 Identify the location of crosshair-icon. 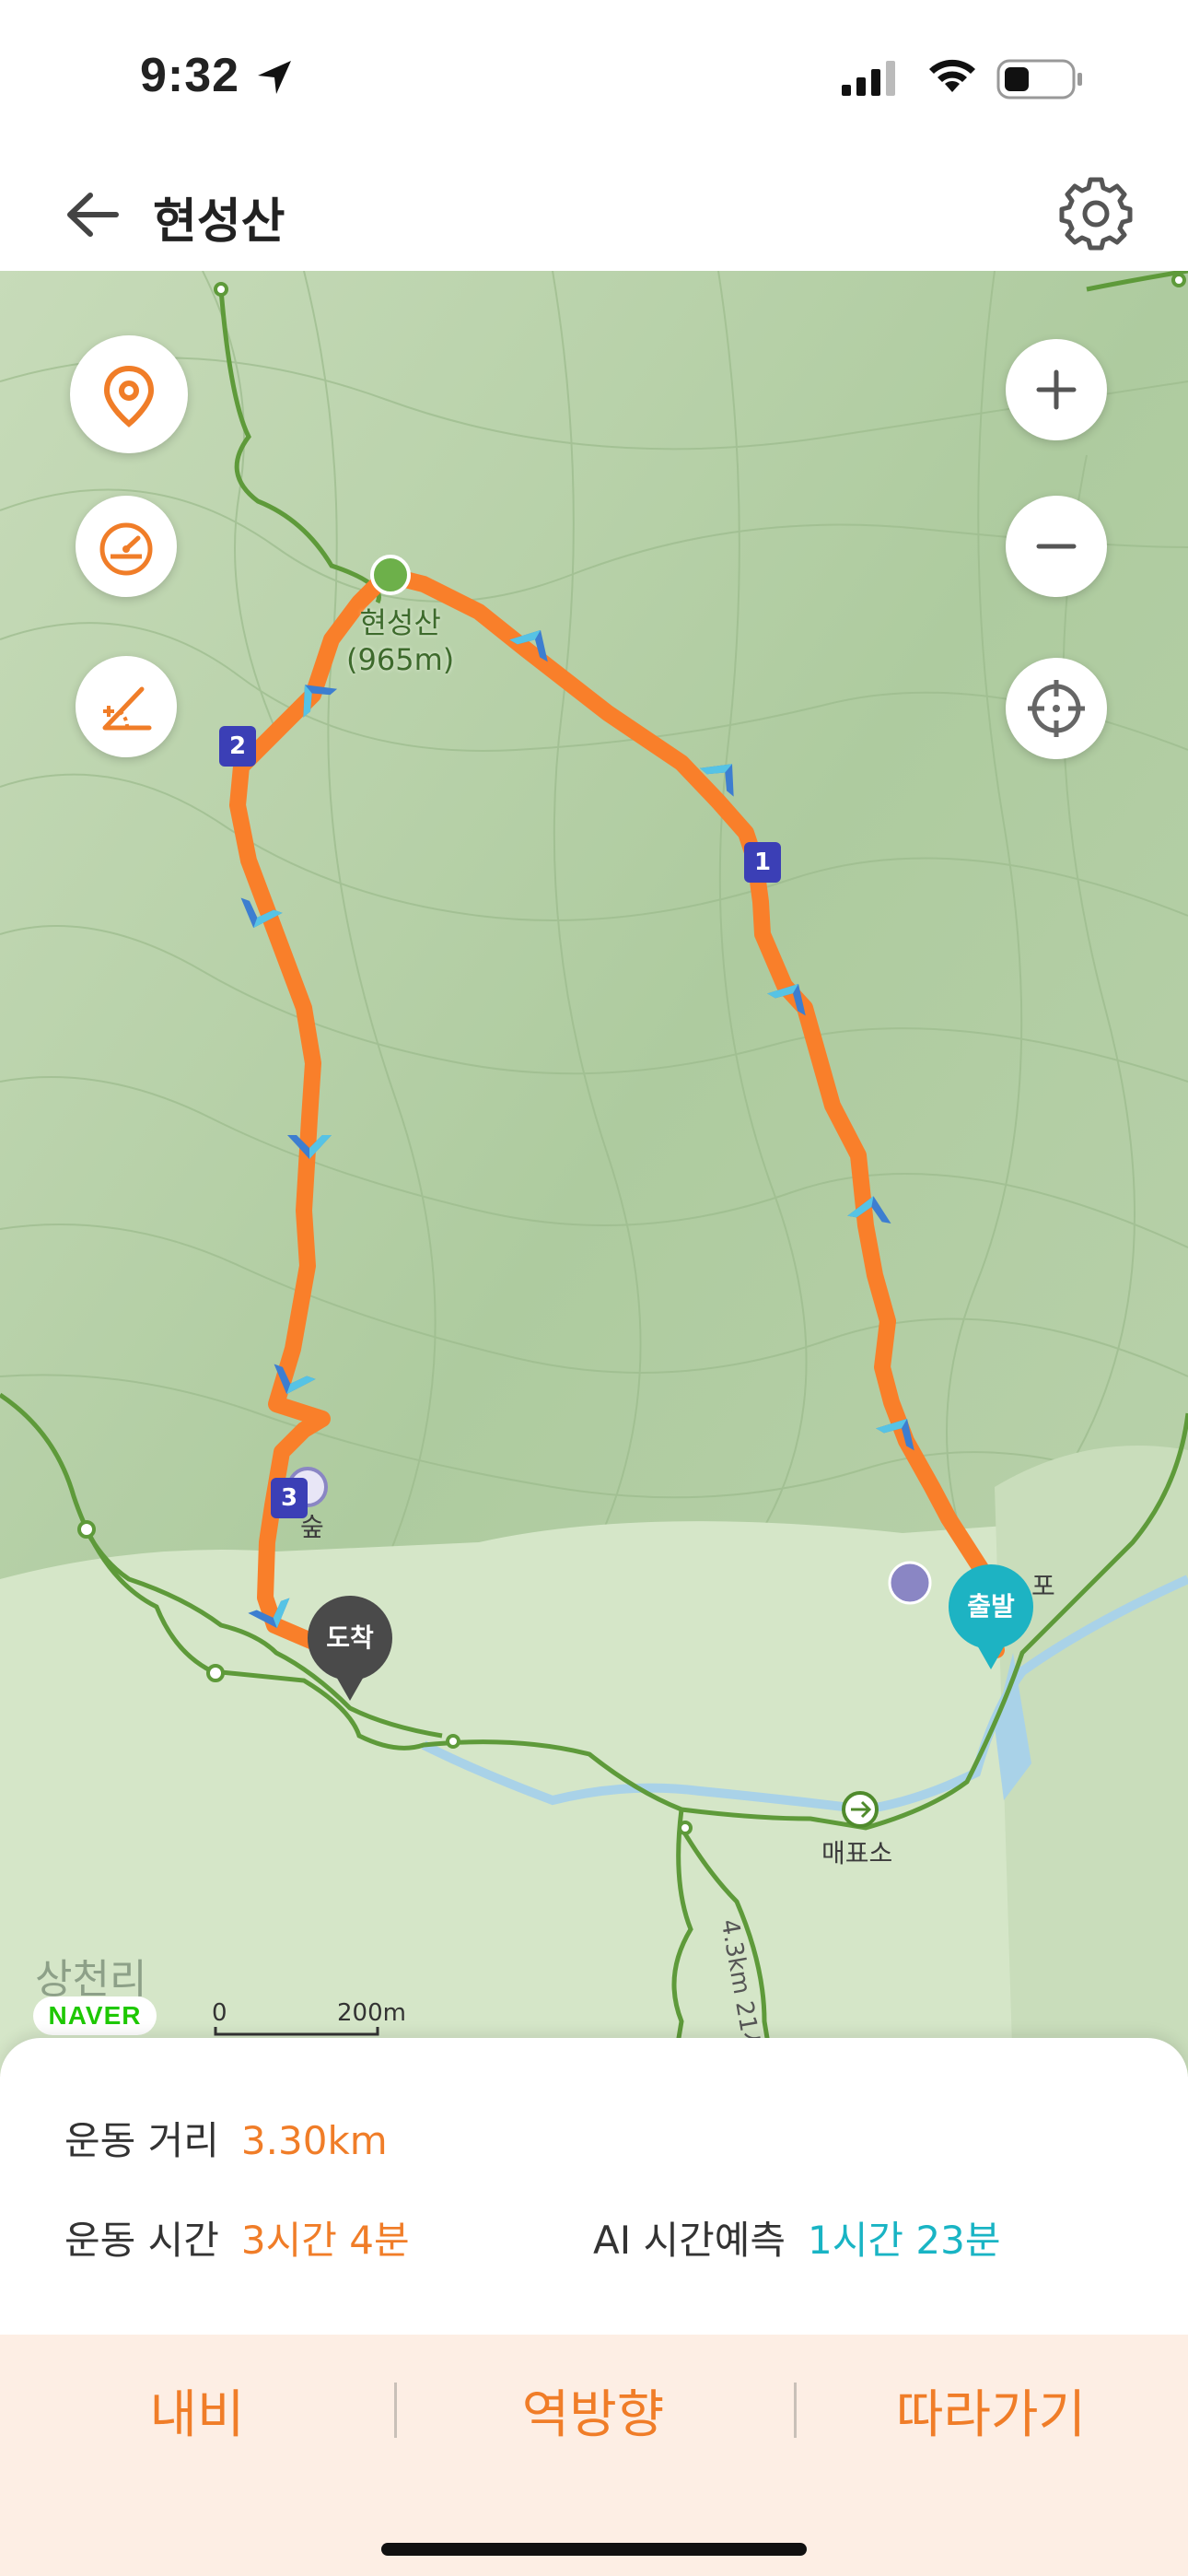
(1056, 708).